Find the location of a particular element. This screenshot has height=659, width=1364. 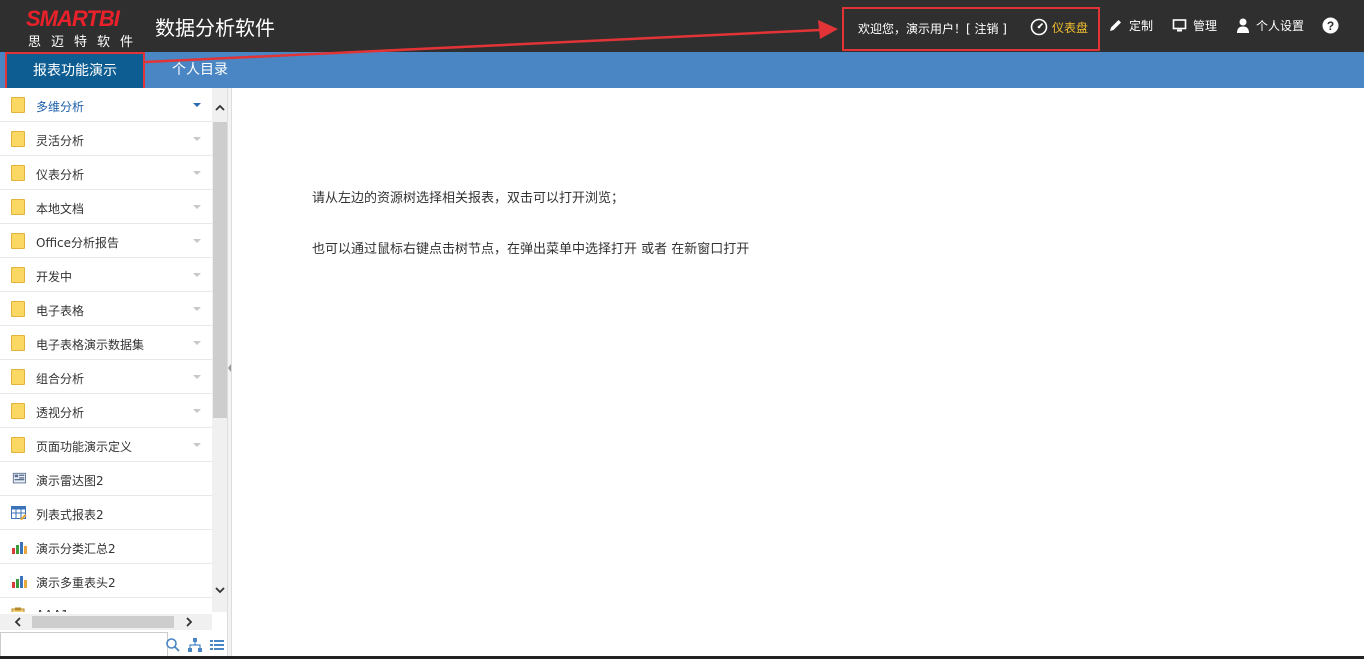

smartbi-logo: SMARTBI 思迈特软件 is located at coordinates (85, 27).